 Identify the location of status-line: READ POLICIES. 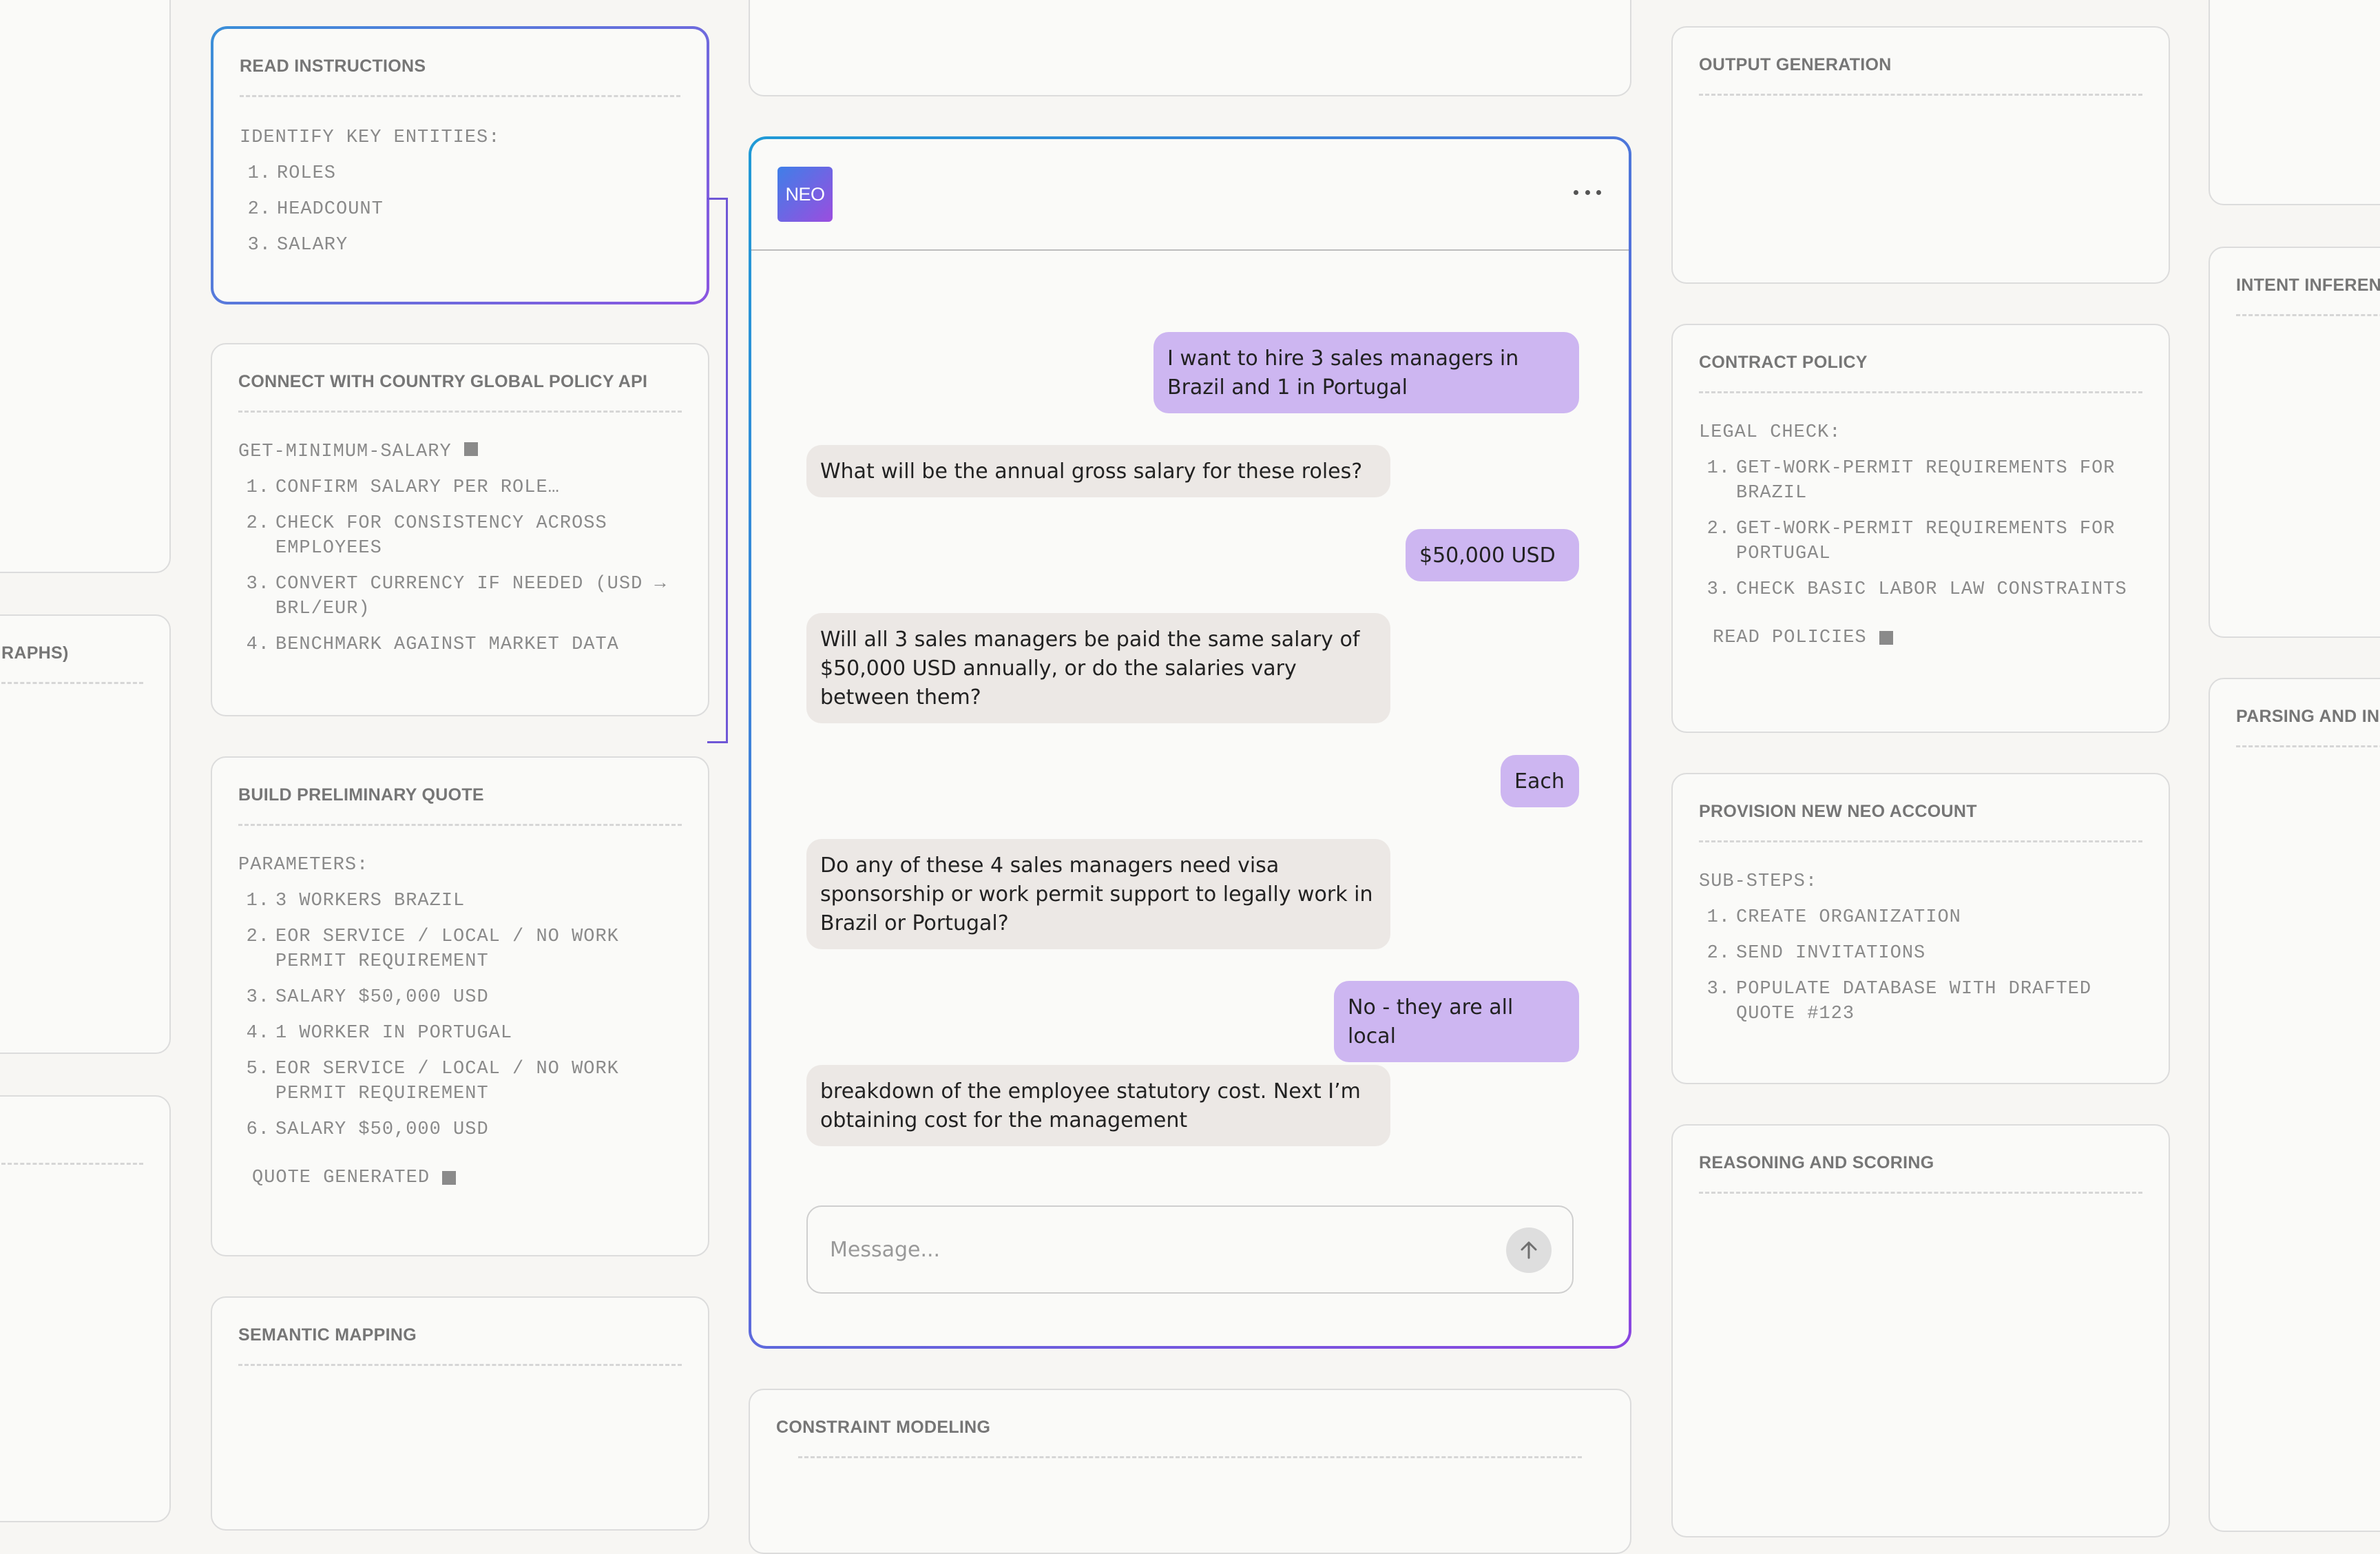
(1927, 637).